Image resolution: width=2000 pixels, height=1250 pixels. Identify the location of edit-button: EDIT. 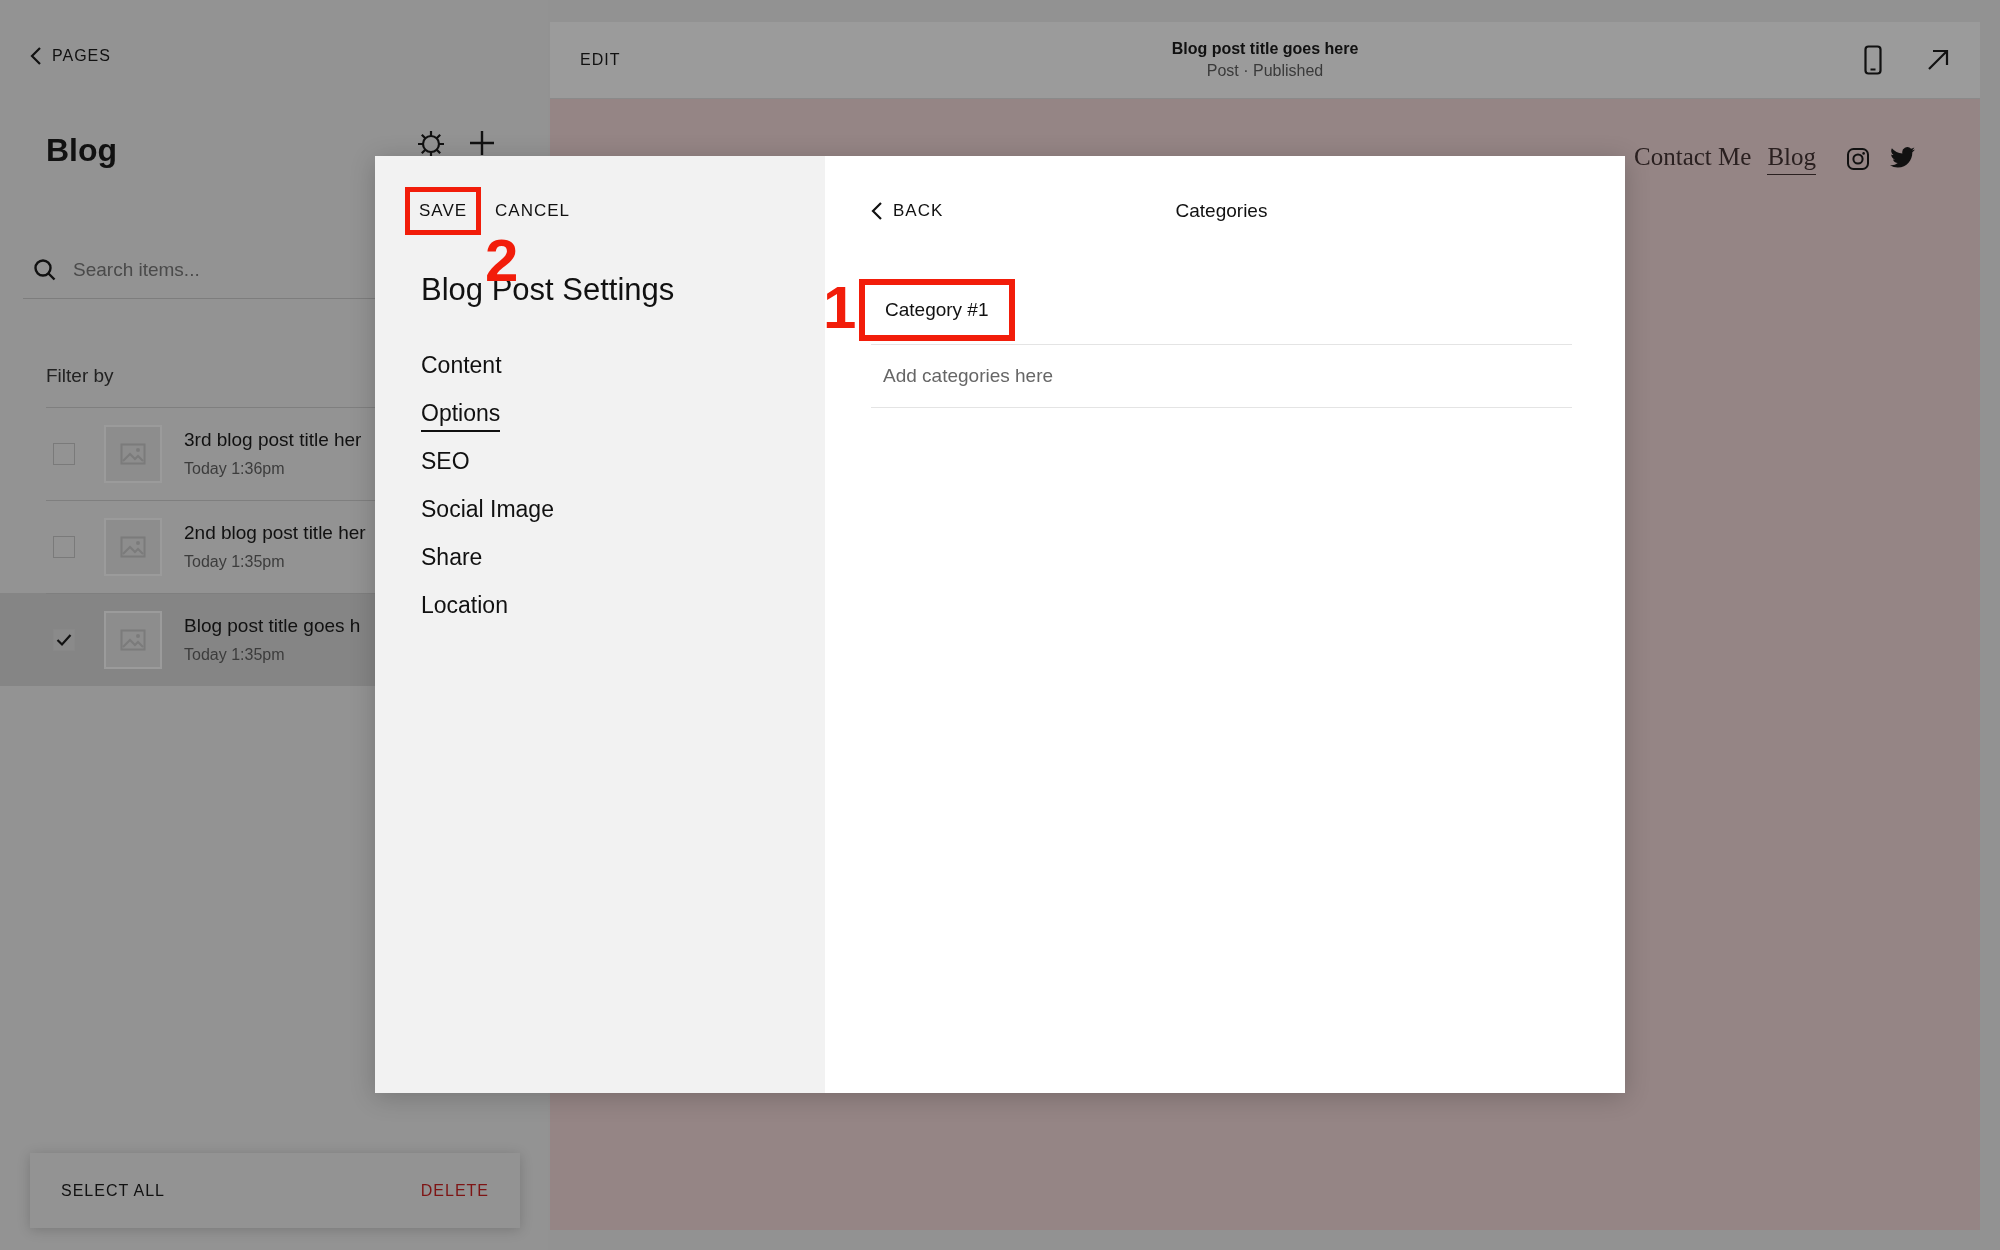
(680, 60).